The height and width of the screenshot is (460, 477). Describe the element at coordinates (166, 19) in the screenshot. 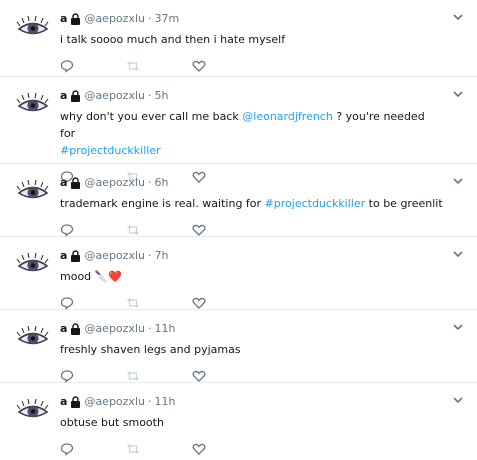

I see `timestamp: 37m` at that location.